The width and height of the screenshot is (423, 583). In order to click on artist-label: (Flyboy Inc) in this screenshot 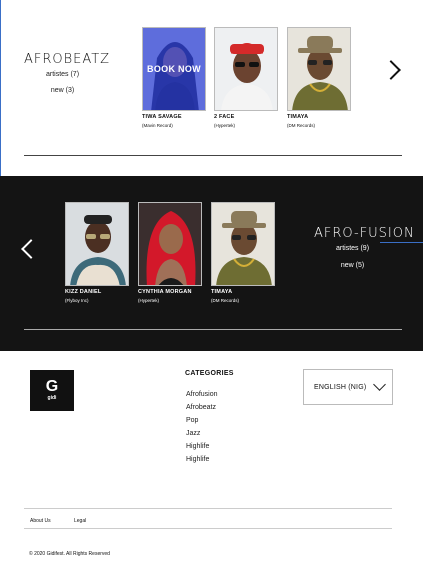, I will do `click(77, 300)`.